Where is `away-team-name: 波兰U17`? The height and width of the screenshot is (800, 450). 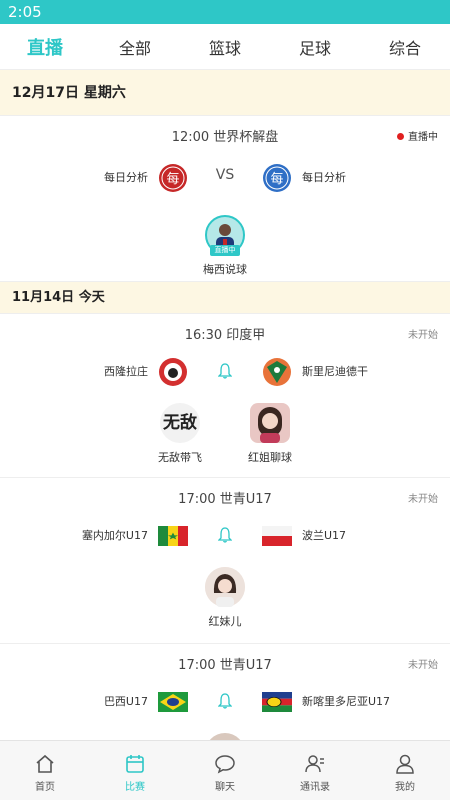
away-team-name: 波兰U17 is located at coordinates (324, 535).